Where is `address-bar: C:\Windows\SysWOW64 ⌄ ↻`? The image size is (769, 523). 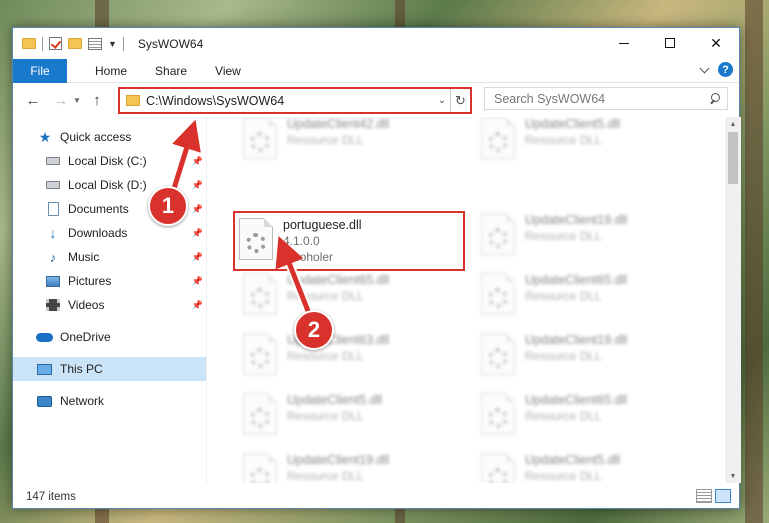 address-bar: C:\Windows\SysWOW64 ⌄ ↻ is located at coordinates (295, 100).